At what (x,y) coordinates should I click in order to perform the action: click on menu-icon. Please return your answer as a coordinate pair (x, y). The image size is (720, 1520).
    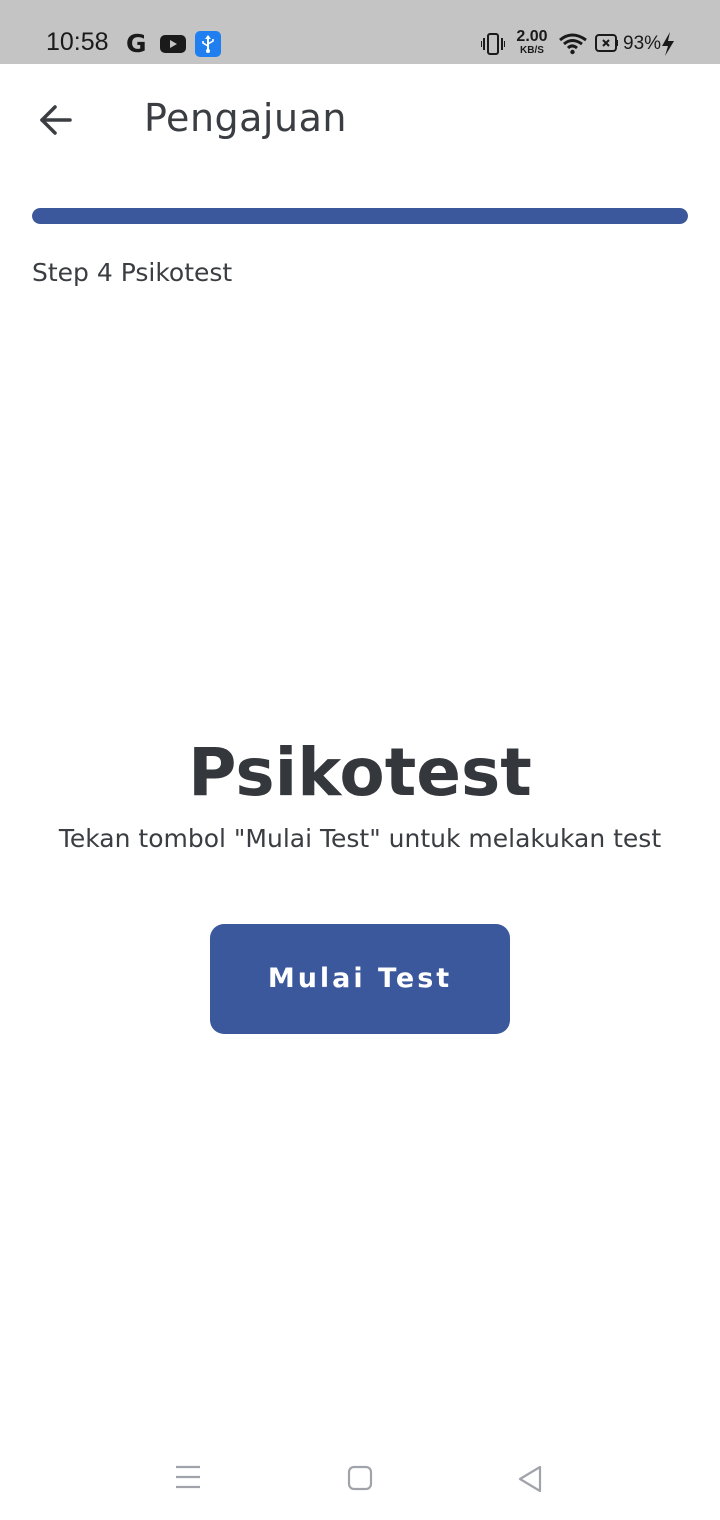
    Looking at the image, I should click on (188, 1477).